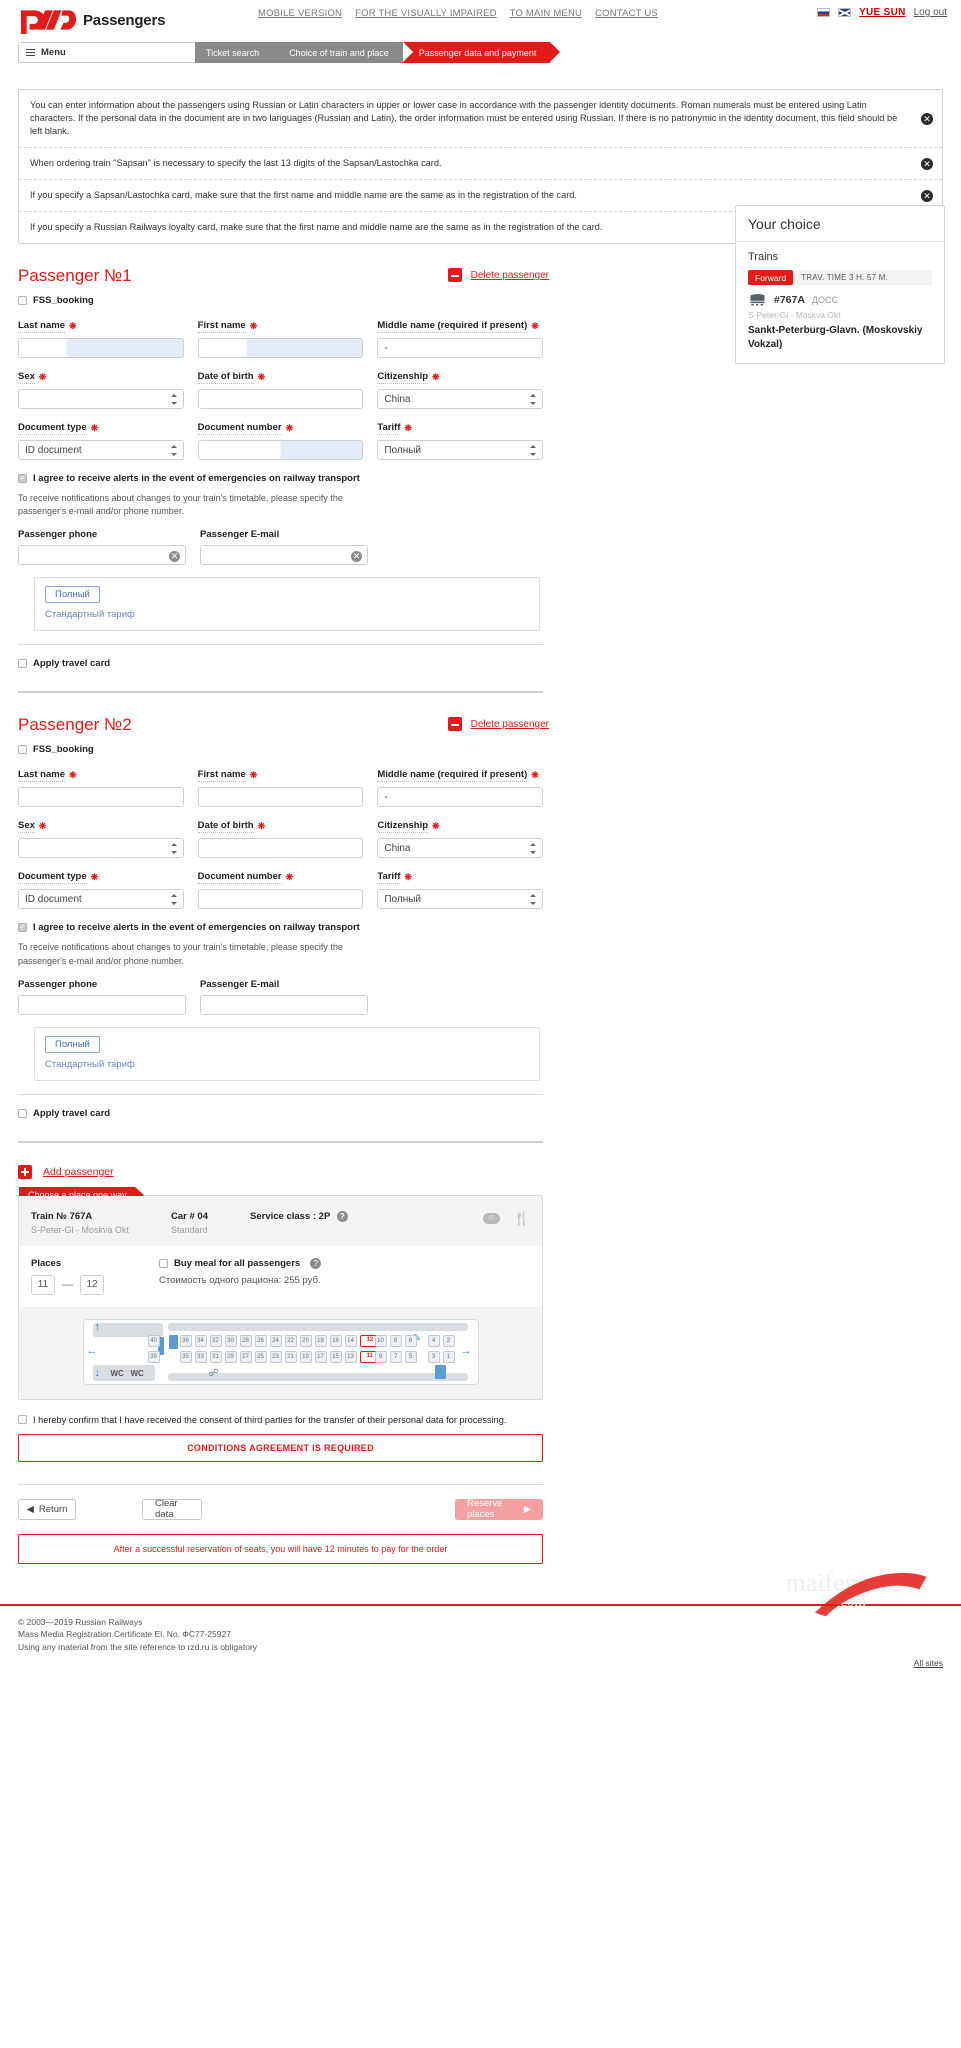 This screenshot has height=2048, width=961. What do you see at coordinates (47, 1509) in the screenshot?
I see `return-button: ◀ Return` at bounding box center [47, 1509].